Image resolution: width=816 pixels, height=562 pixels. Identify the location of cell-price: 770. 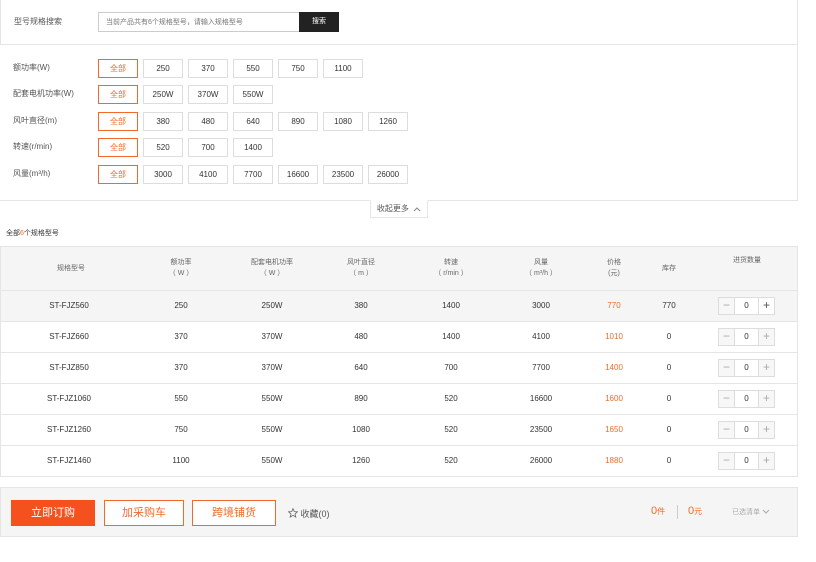
(614, 305).